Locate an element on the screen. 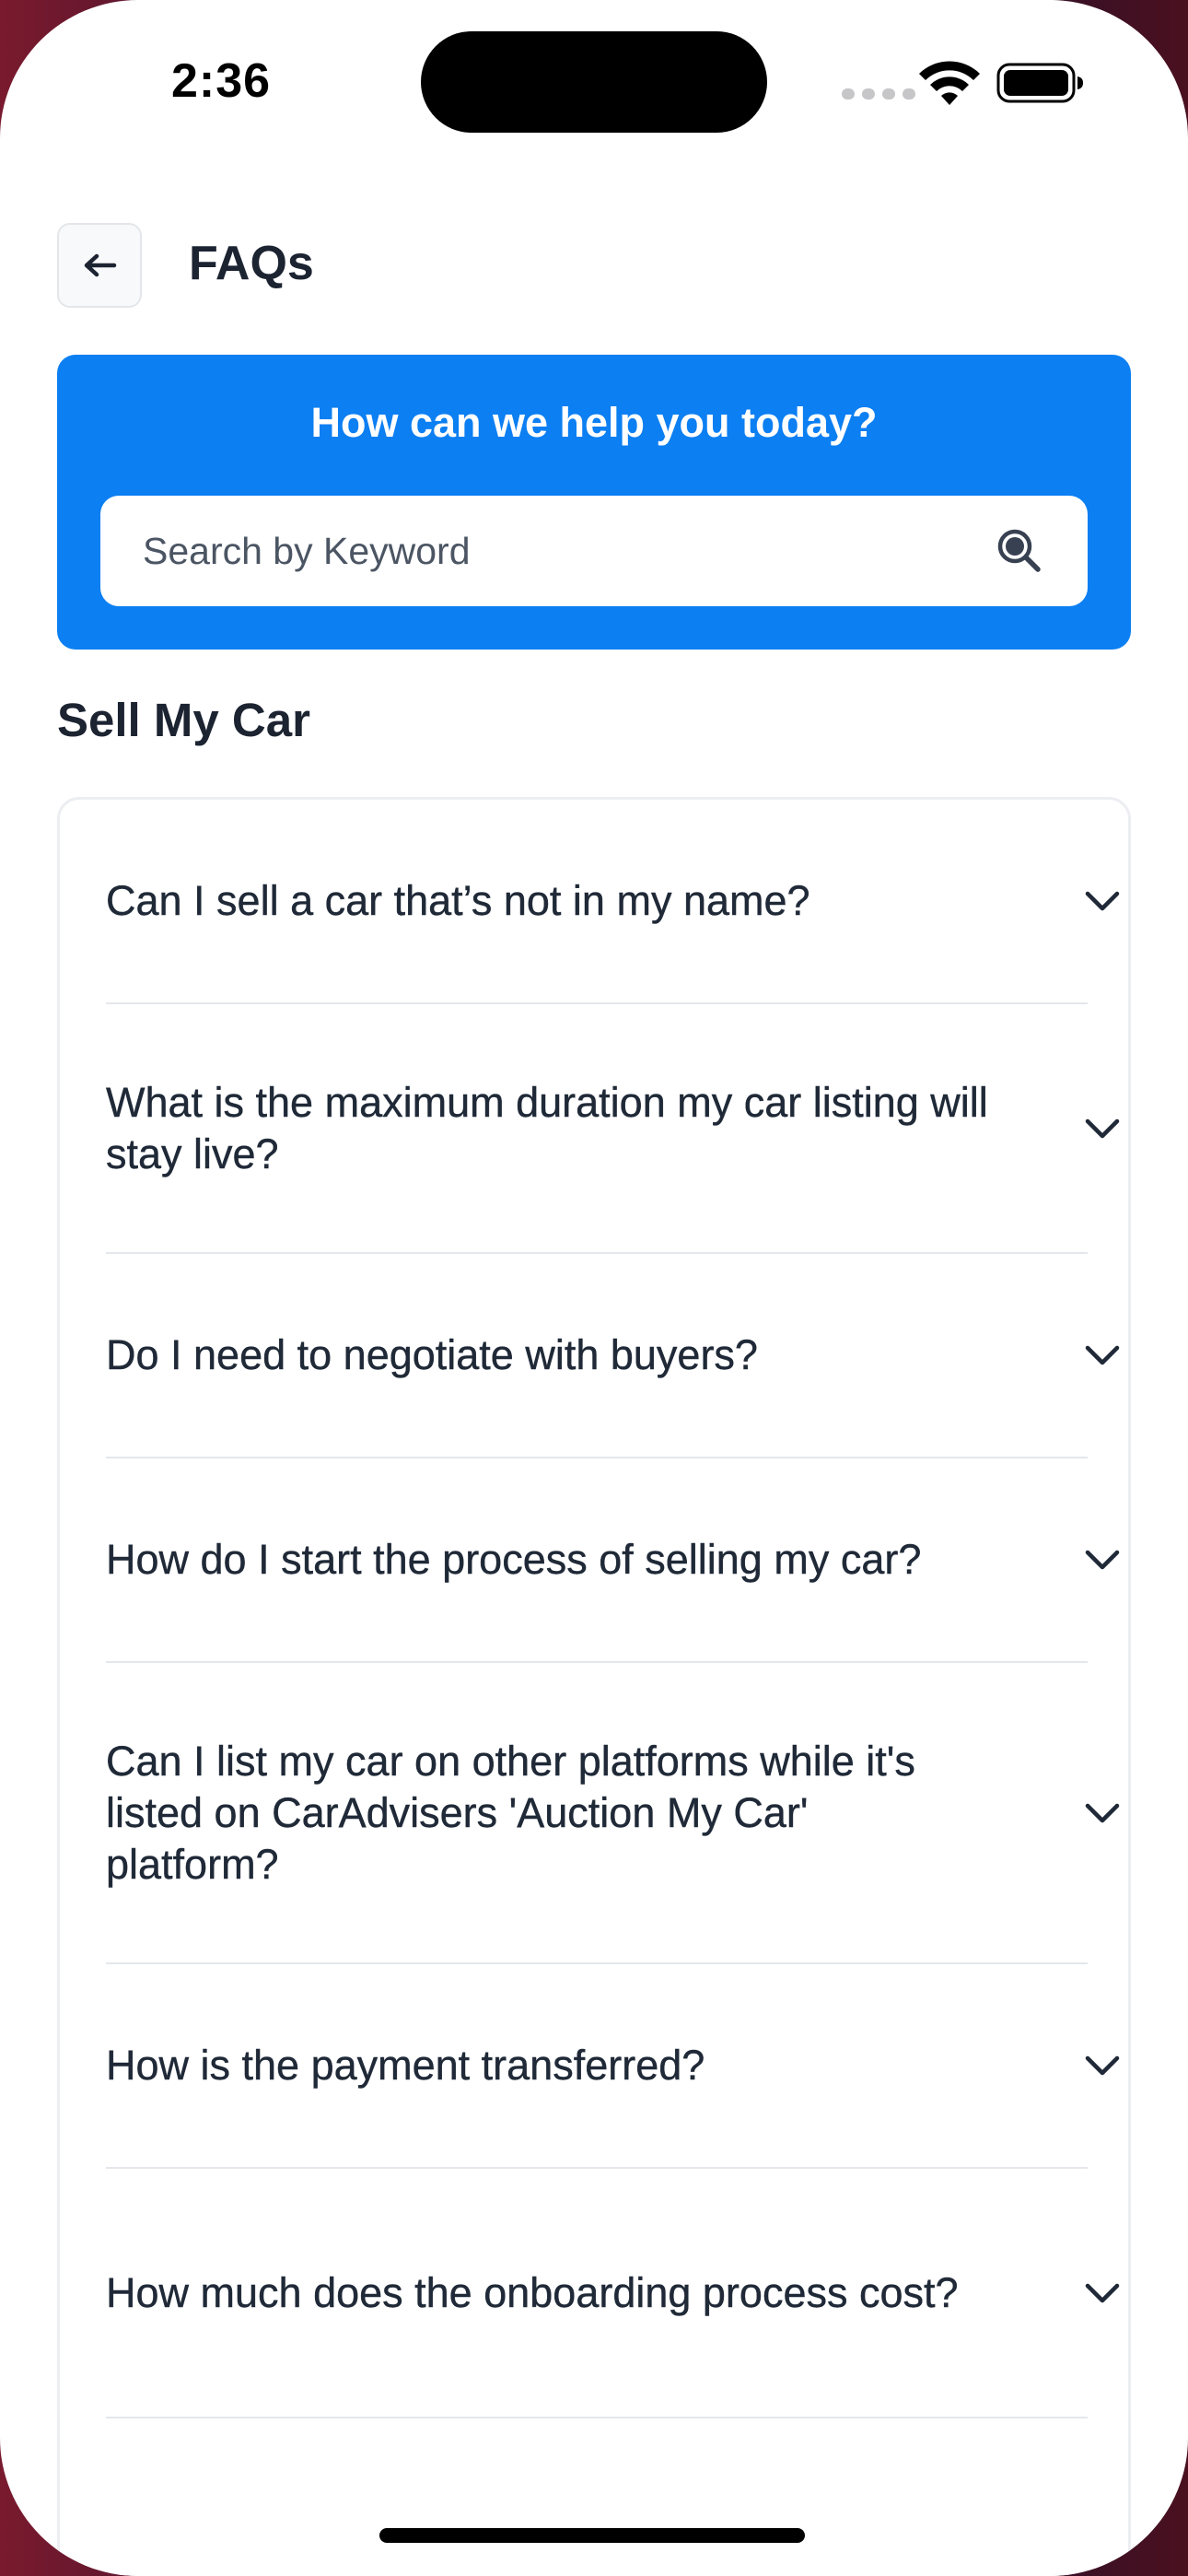 This screenshot has width=1188, height=2576. faq-item: Can I sell a car that’s not in my name? is located at coordinates (613, 902).